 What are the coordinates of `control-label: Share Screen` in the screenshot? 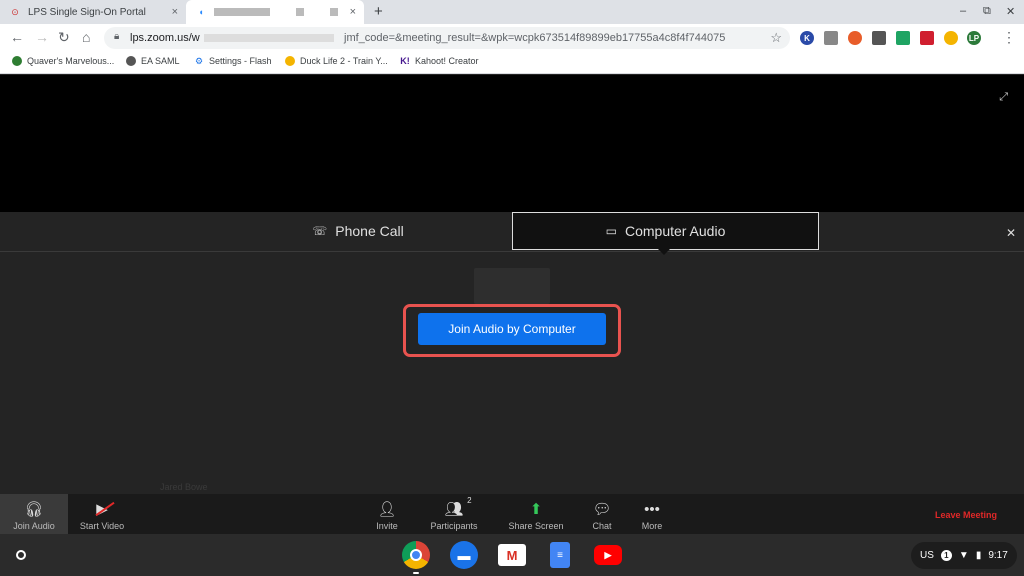 It's located at (536, 526).